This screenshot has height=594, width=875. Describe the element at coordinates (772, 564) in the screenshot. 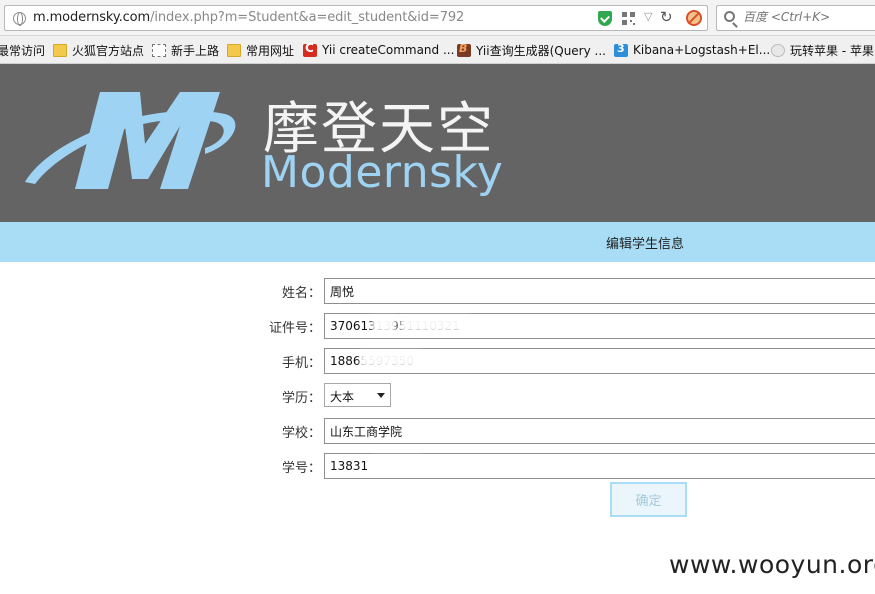

I see `watermark: www.wooyun.org` at that location.